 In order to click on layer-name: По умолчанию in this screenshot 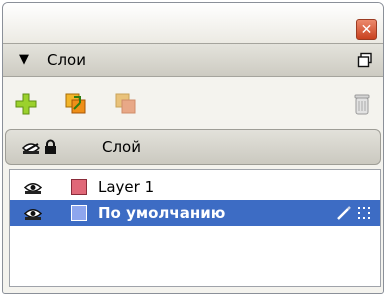, I will do `click(162, 213)`.